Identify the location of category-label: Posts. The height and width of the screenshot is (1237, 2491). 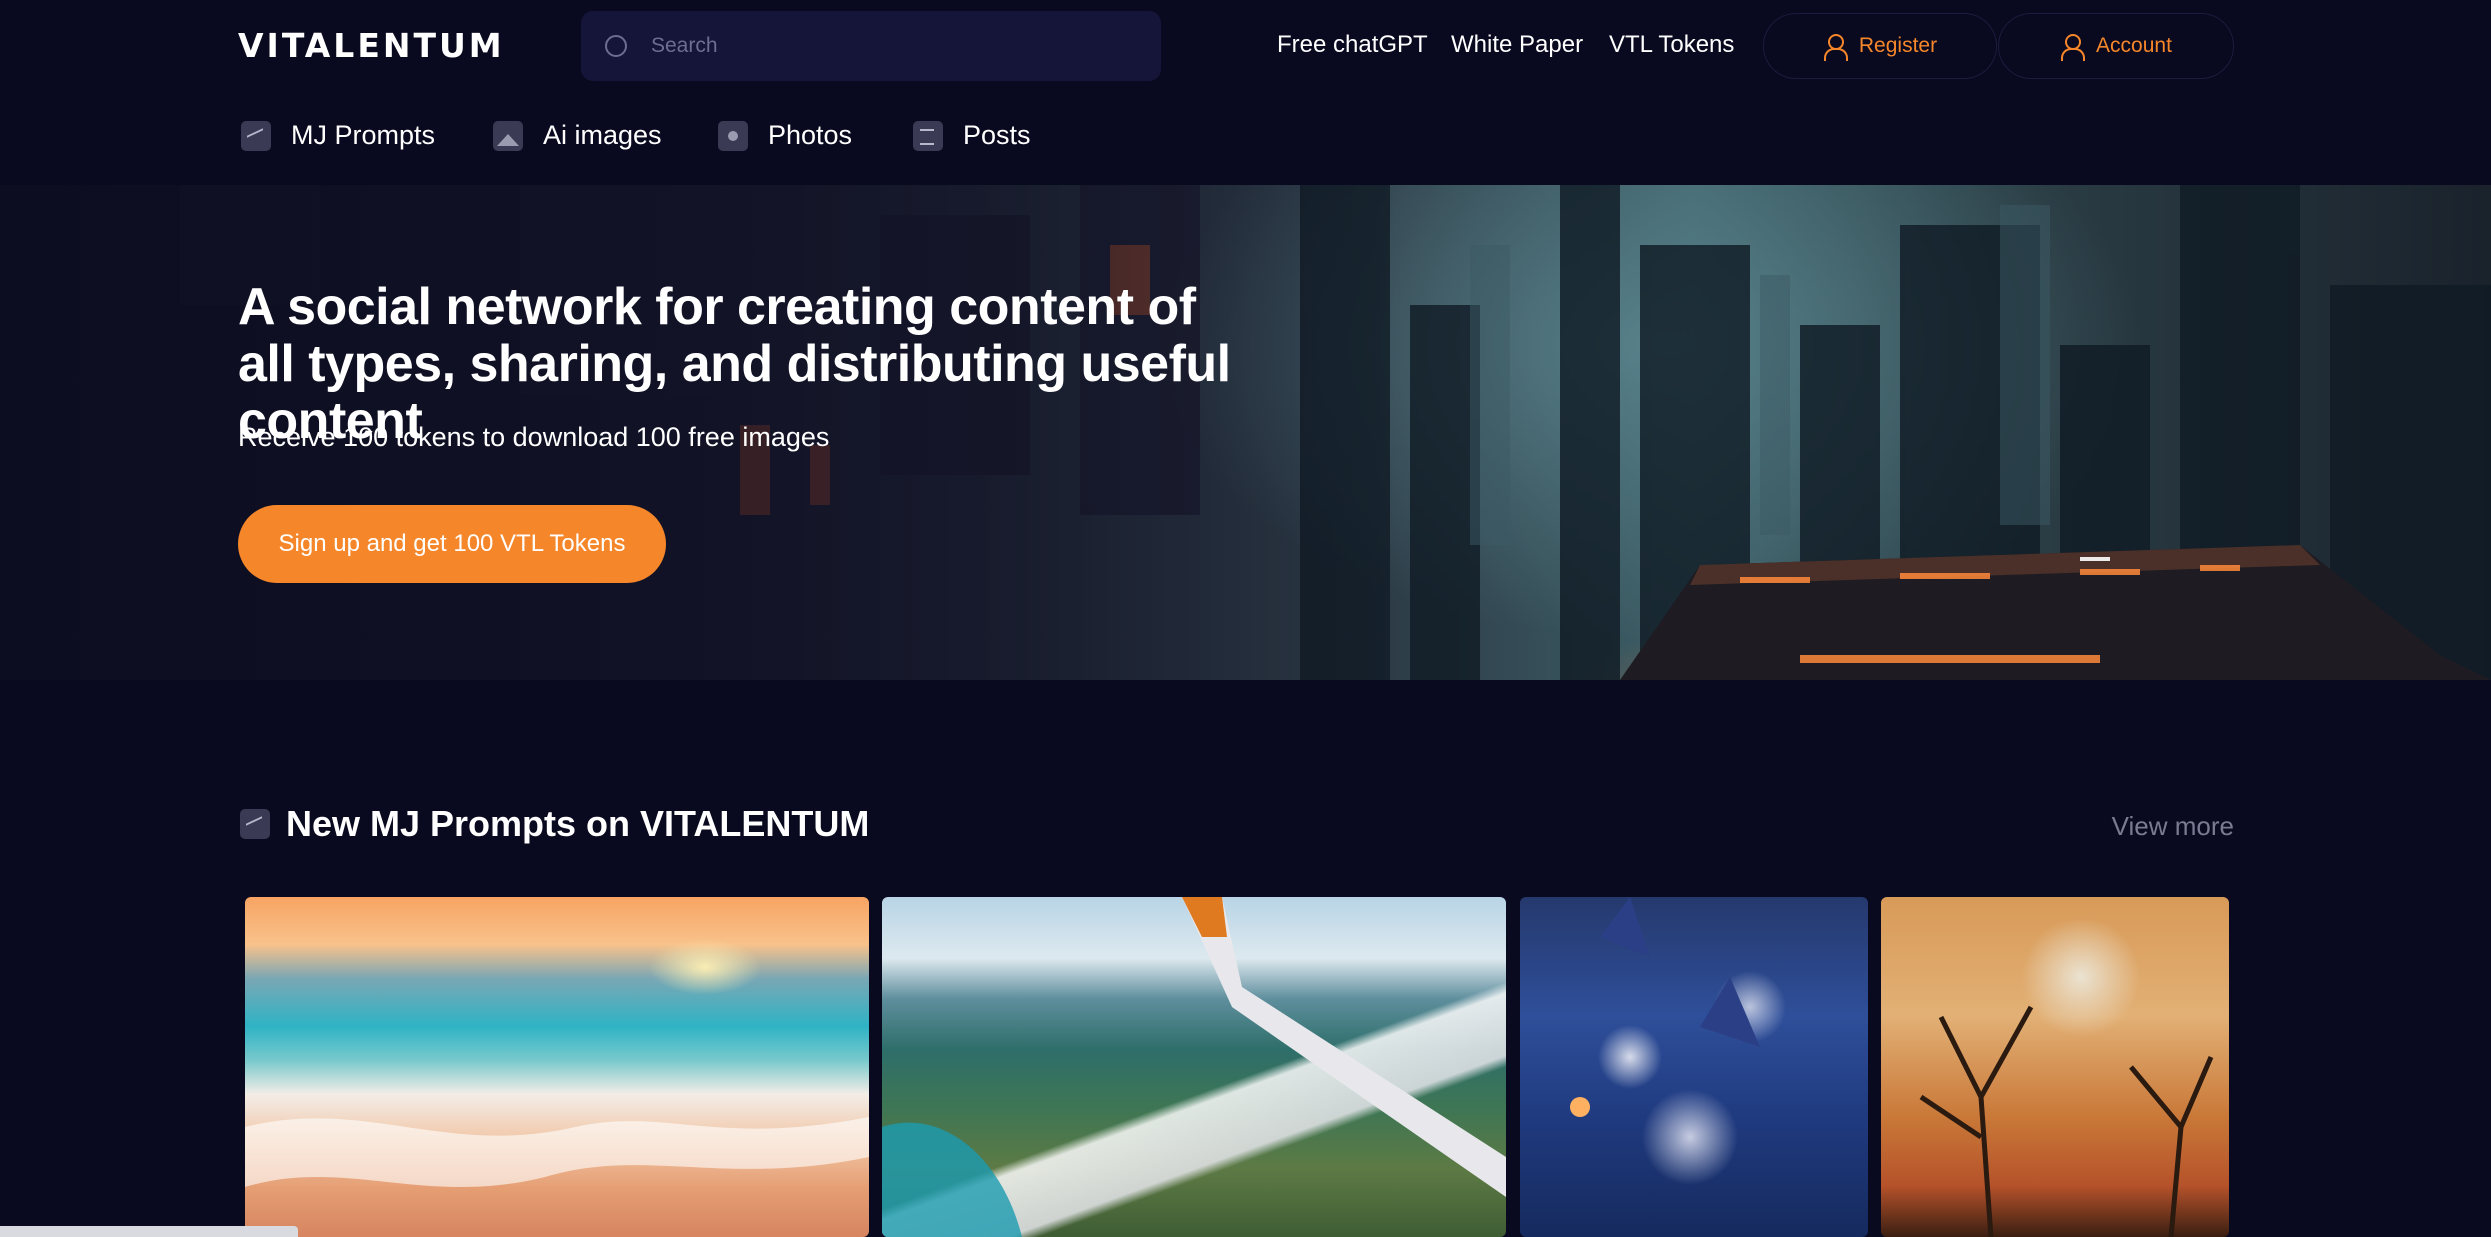
(997, 135).